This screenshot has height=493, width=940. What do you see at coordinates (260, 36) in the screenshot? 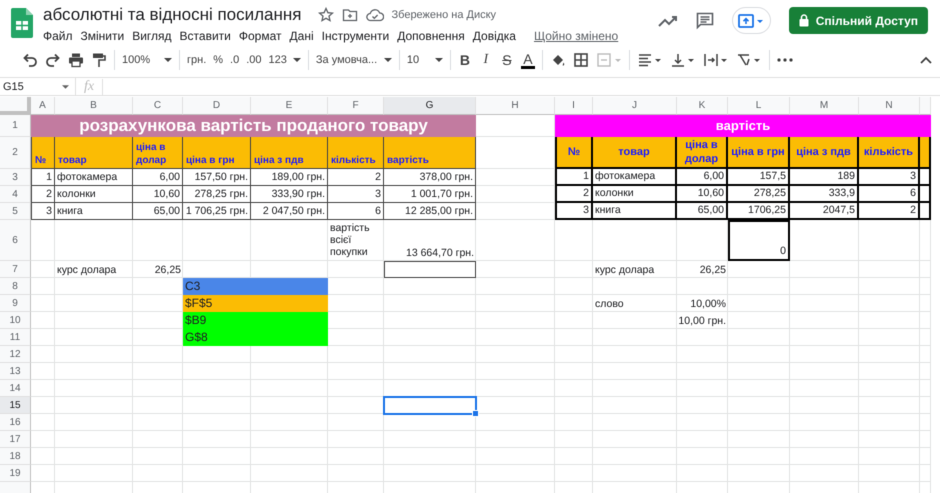
I see `menu-item: Формат` at bounding box center [260, 36].